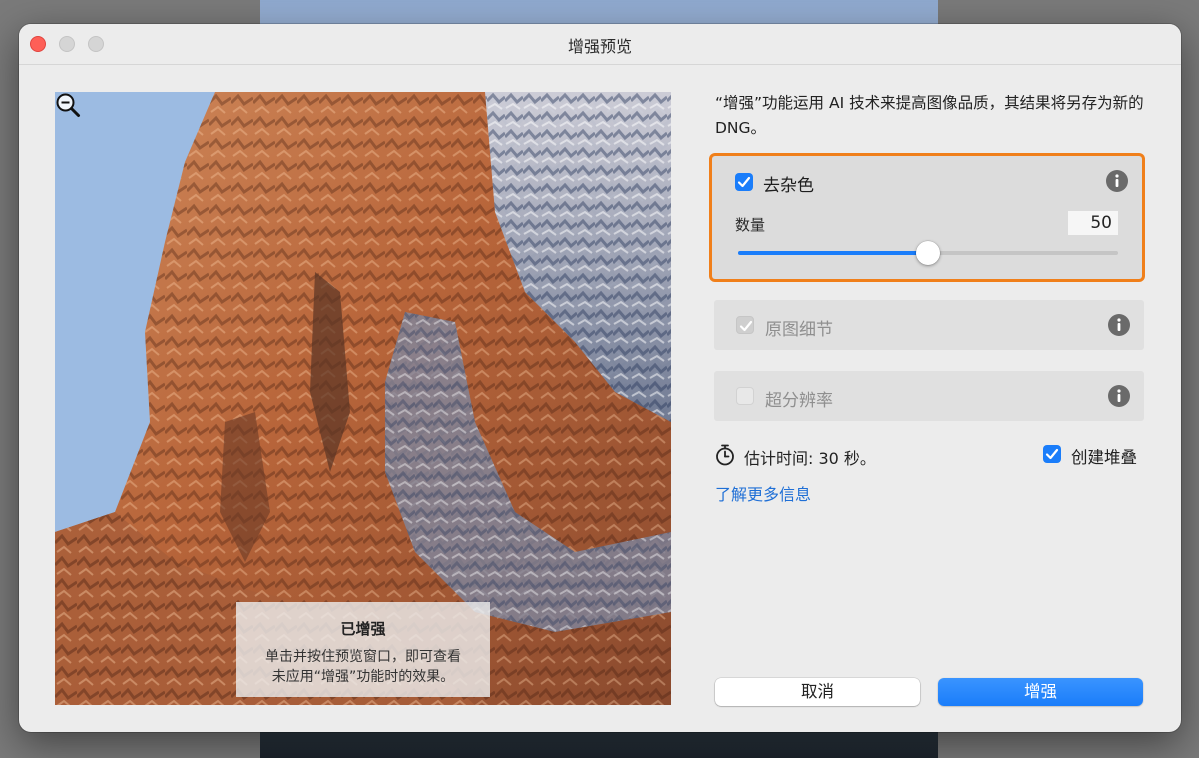  Describe the element at coordinates (927, 217) in the screenshot. I see `denoise-card: 去杂色 数量 50` at that location.